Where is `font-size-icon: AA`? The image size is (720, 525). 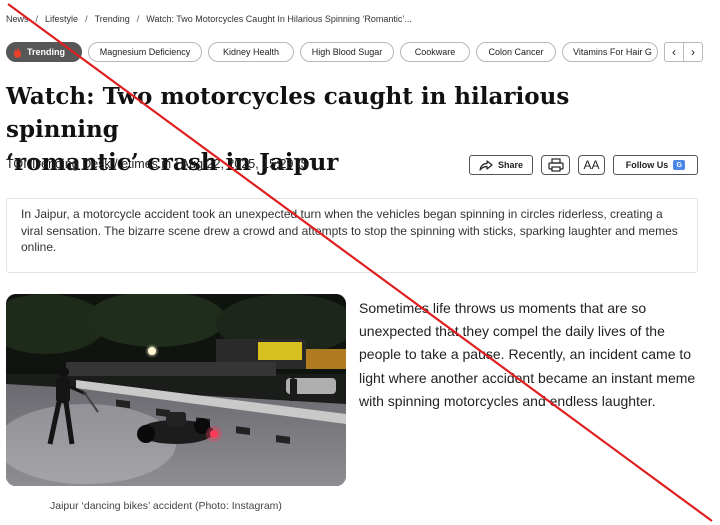
font-size-icon: AA is located at coordinates (591, 165).